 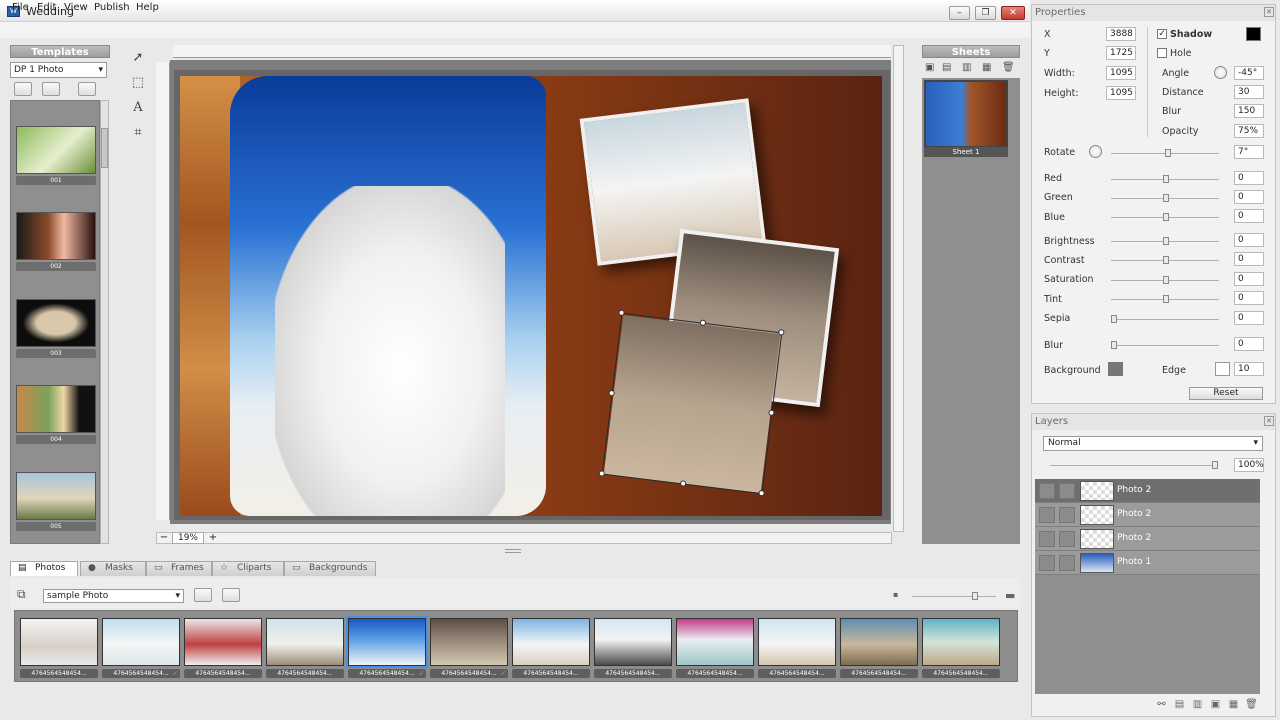 What do you see at coordinates (87, 89) in the screenshot?
I see `import-template-icon` at bounding box center [87, 89].